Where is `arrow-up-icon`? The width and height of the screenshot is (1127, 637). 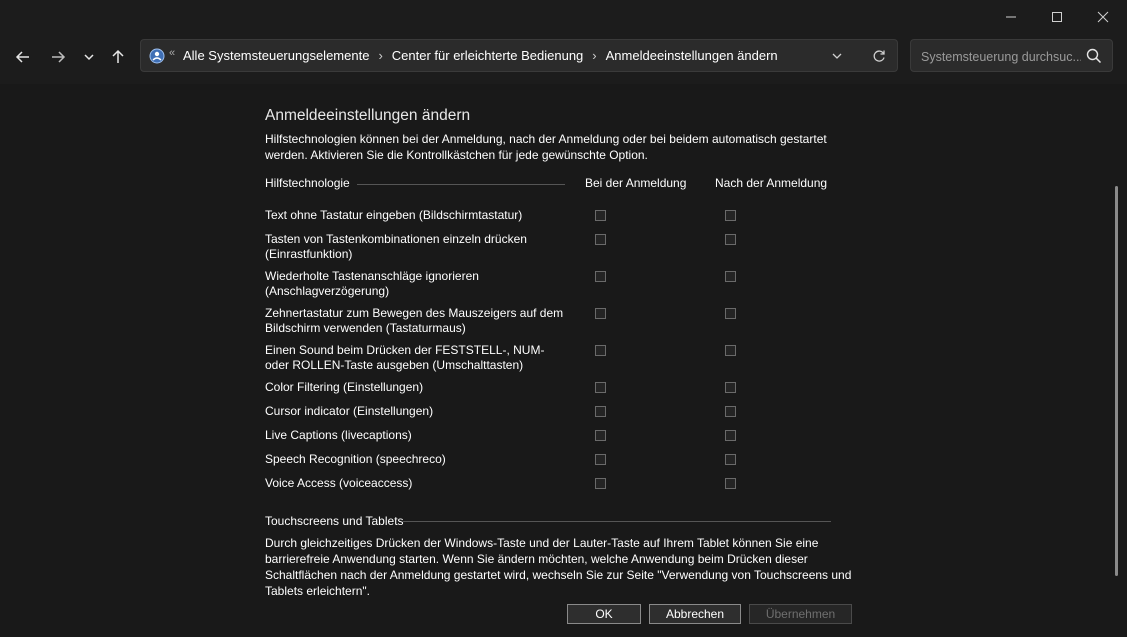 arrow-up-icon is located at coordinates (118, 56).